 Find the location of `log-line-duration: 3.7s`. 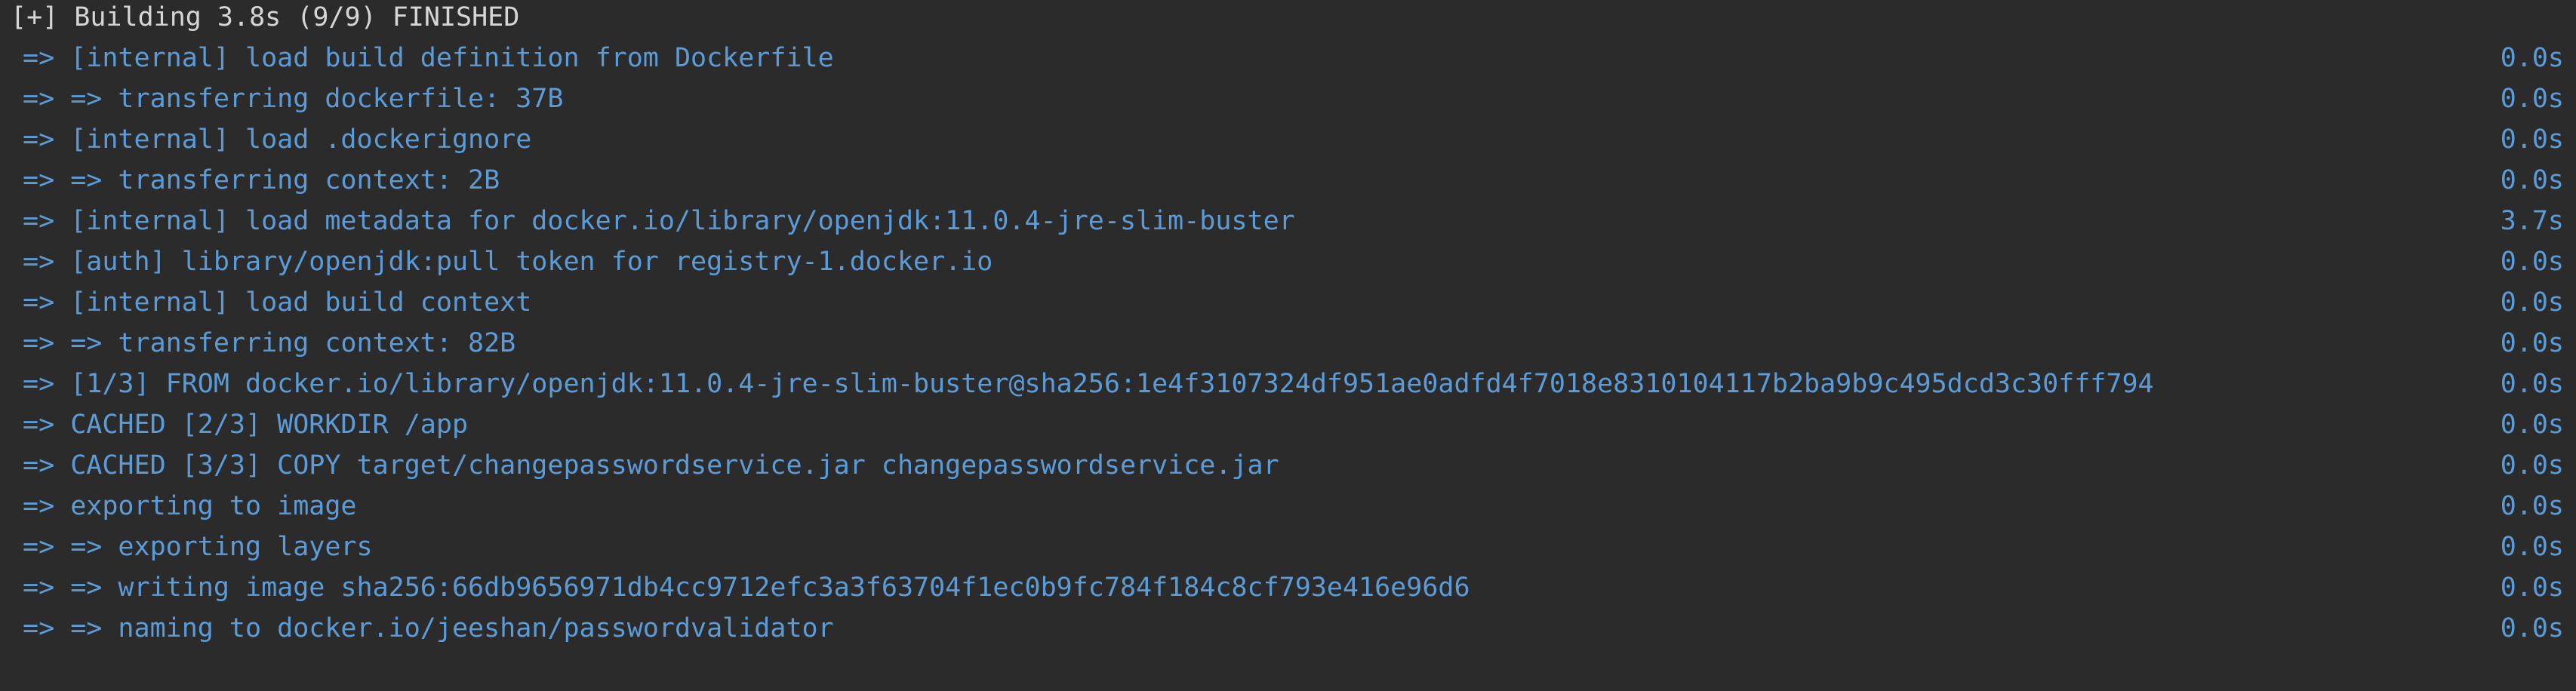

log-line-duration: 3.7s is located at coordinates (2532, 221).